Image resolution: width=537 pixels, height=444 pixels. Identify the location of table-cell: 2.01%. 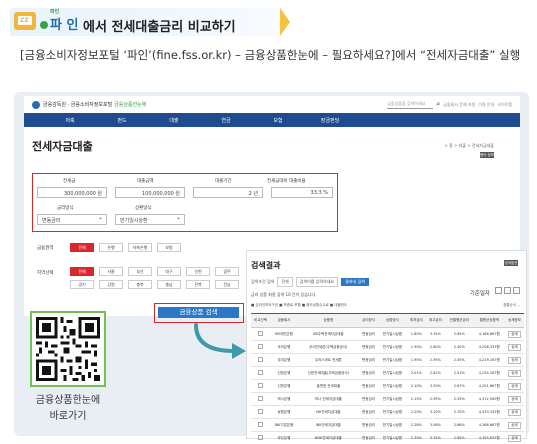
(416, 373).